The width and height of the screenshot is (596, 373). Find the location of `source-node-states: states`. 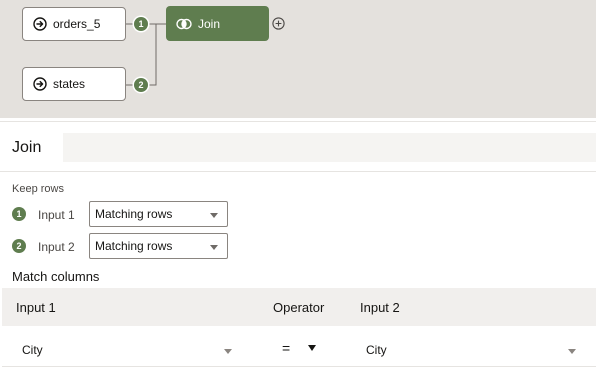

source-node-states: states is located at coordinates (74, 84).